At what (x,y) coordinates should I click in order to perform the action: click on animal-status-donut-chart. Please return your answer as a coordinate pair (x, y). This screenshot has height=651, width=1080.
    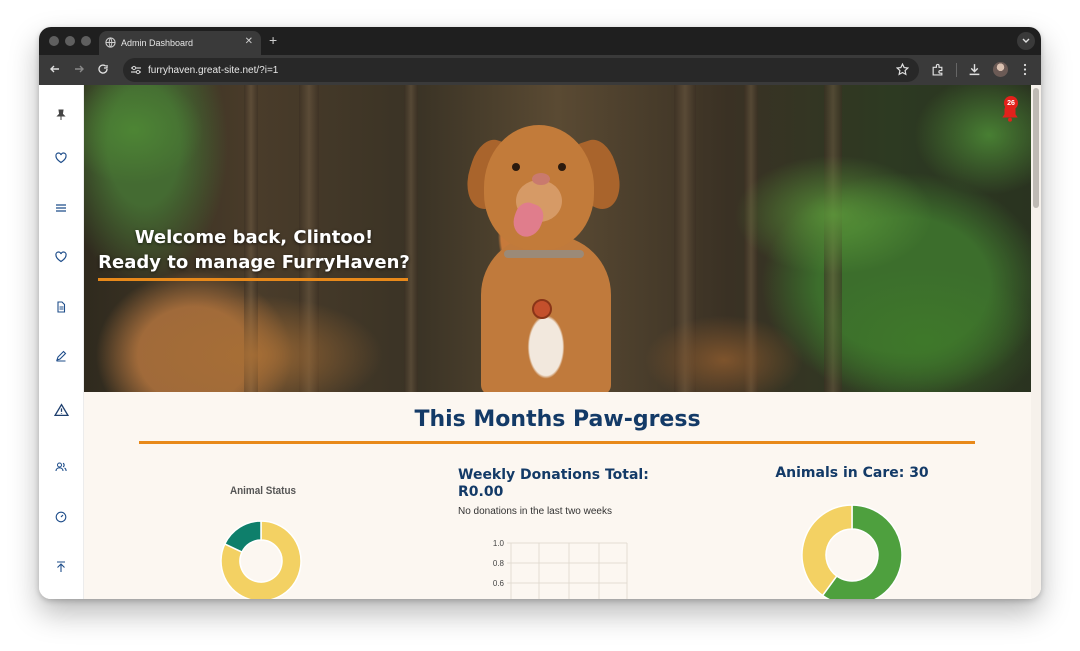
    Looking at the image, I should click on (261, 559).